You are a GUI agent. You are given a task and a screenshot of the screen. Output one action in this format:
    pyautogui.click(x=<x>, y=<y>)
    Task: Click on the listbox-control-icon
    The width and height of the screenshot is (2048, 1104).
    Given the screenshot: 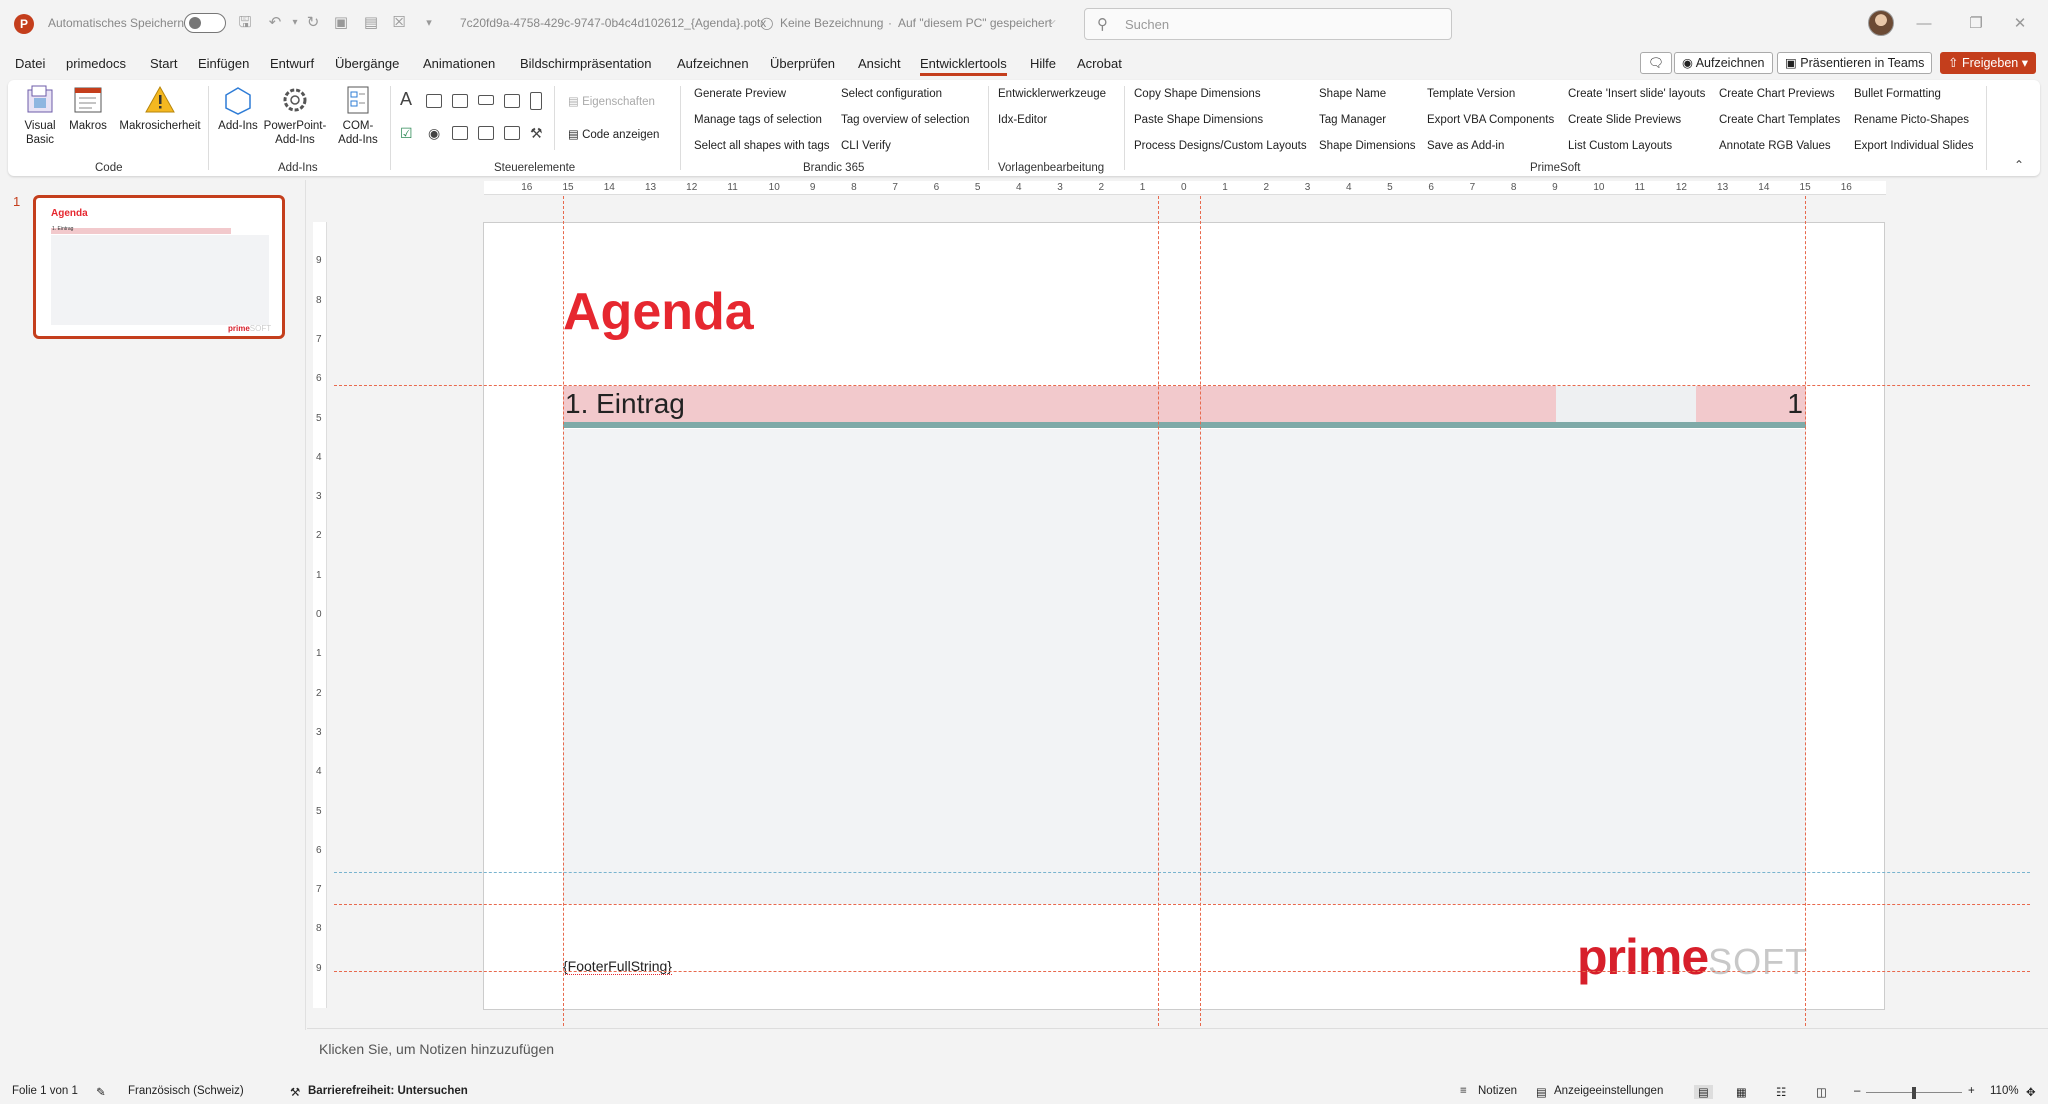 What is the action you would take?
    pyautogui.click(x=460, y=133)
    